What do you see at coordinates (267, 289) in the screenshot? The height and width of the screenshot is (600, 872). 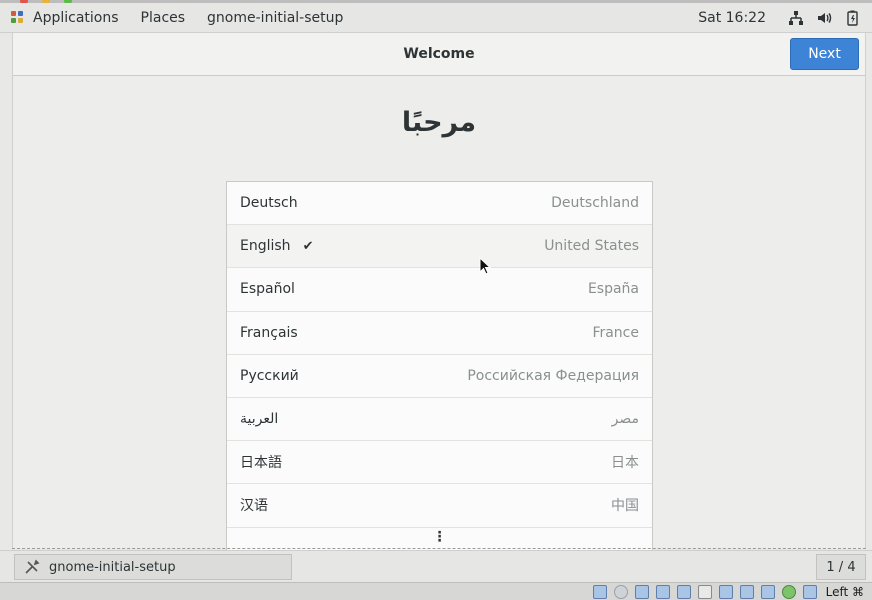 I see `language-name: Español` at bounding box center [267, 289].